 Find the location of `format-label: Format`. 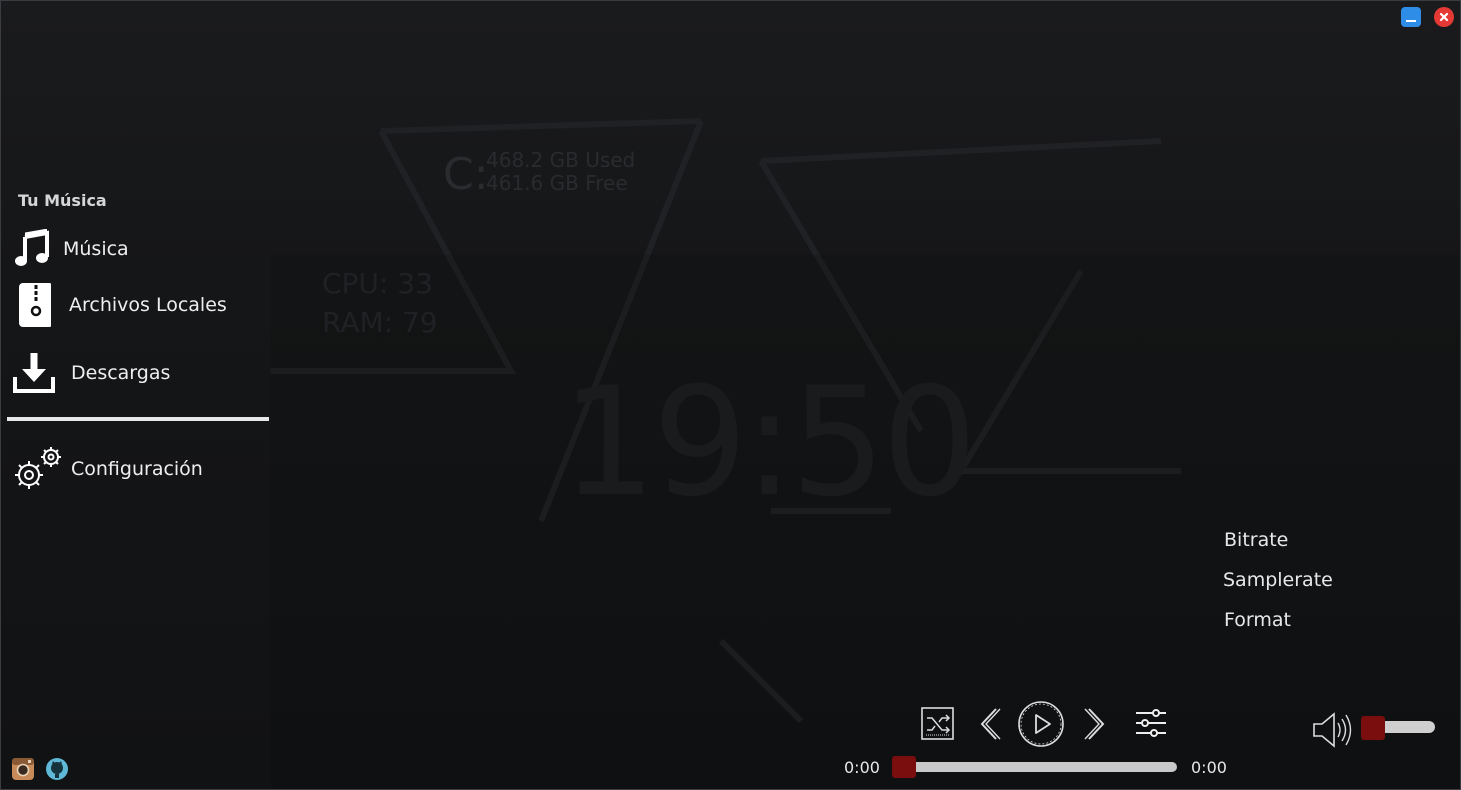

format-label: Format is located at coordinates (1257, 620).